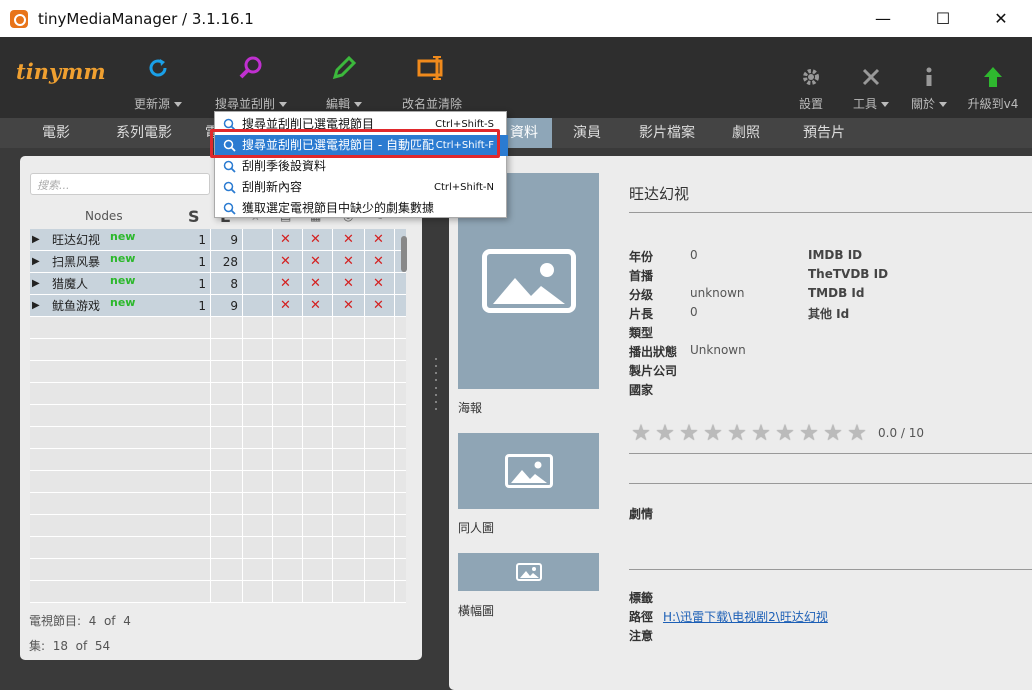 Image resolution: width=1032 pixels, height=690 pixels. I want to click on about-button: 關於, so click(929, 88).